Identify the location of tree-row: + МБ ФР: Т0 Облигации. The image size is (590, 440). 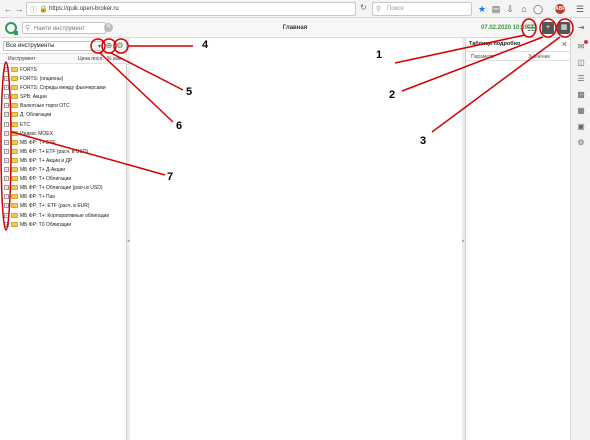
(63, 225).